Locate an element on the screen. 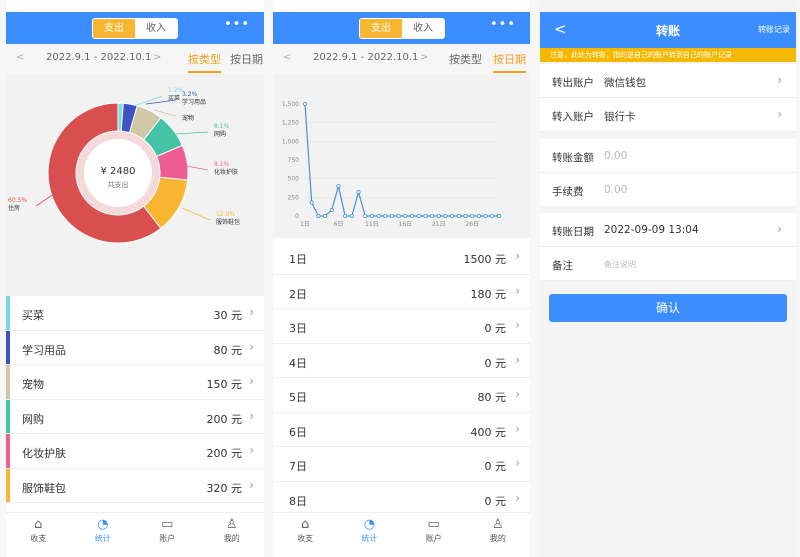  fee-row: 手续费 0.00 is located at coordinates (668, 190).